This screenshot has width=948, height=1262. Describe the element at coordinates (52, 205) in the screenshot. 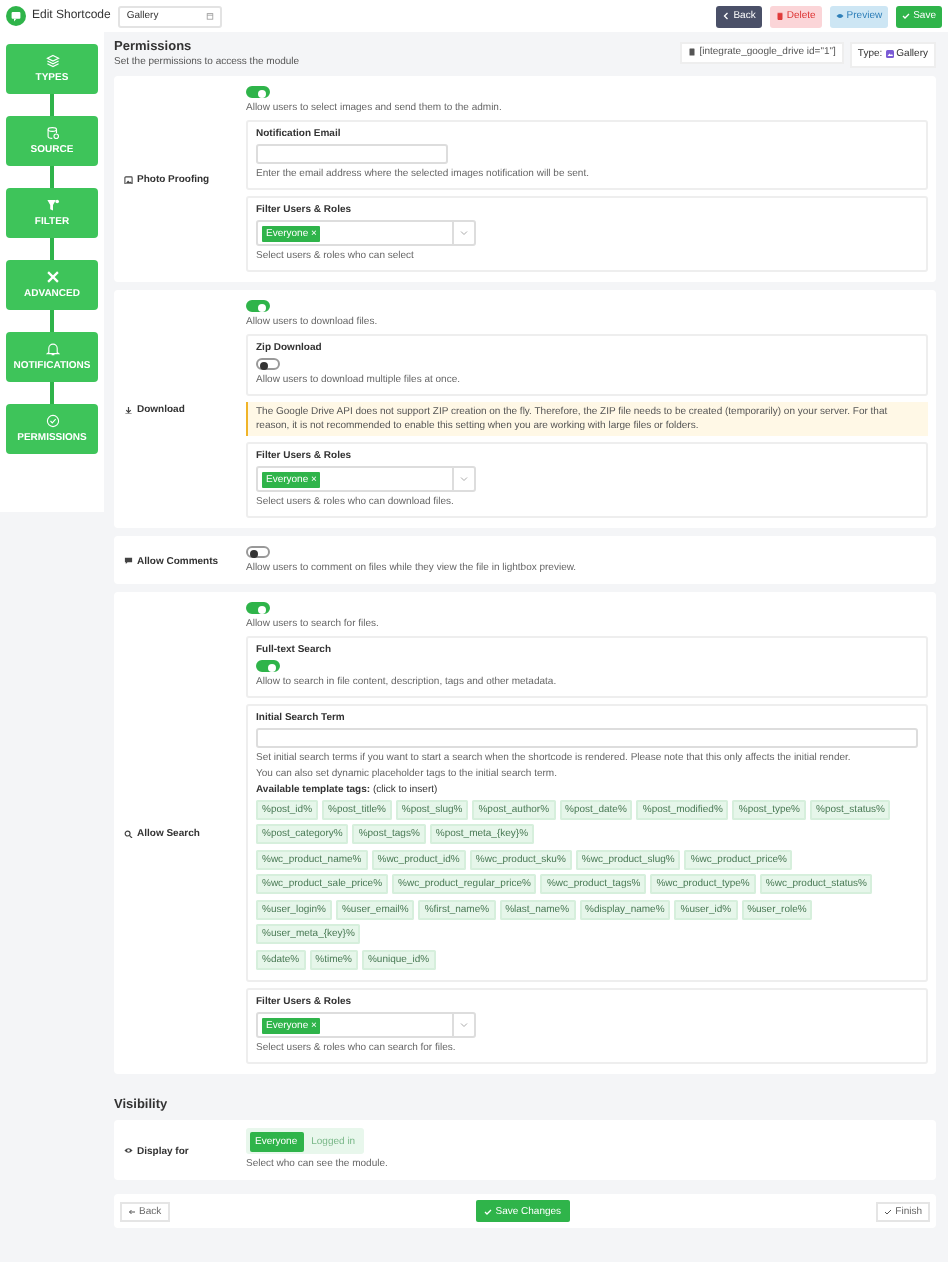

I see `filter-icon` at that location.